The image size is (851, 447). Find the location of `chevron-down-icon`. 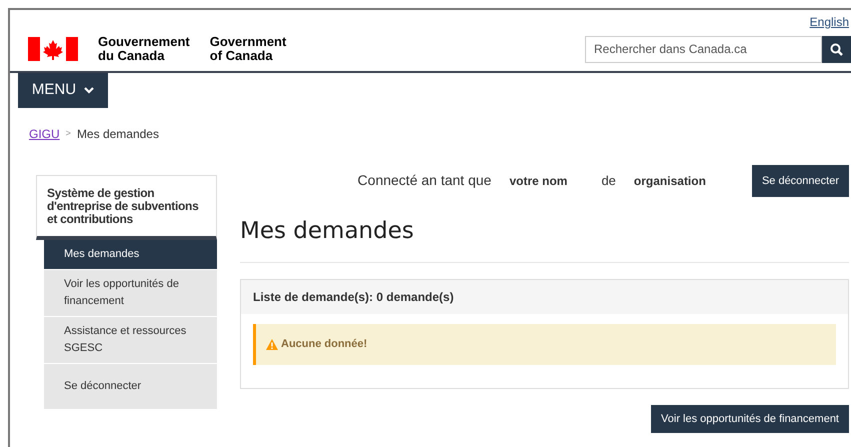

chevron-down-icon is located at coordinates (89, 90).